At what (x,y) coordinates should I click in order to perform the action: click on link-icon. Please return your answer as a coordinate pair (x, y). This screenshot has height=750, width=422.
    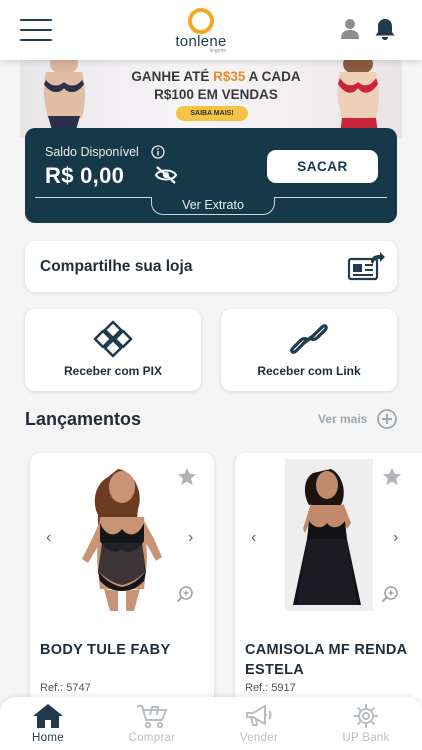
    Looking at the image, I should click on (309, 341).